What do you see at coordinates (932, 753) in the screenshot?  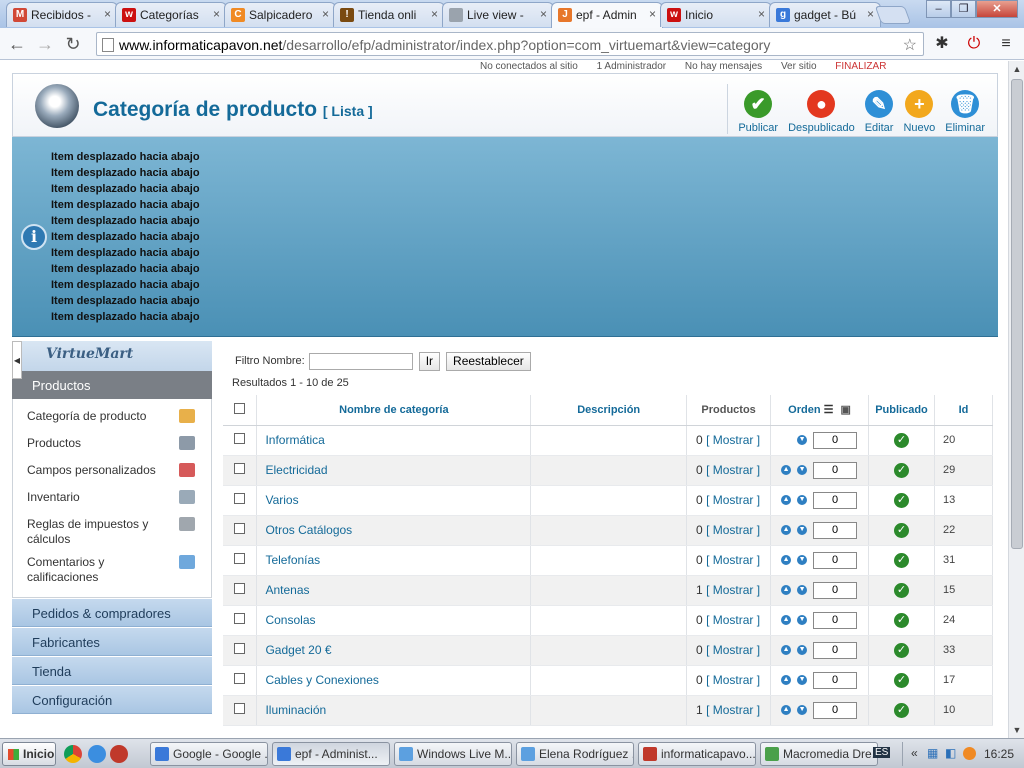 I see `network-icon: ▦` at bounding box center [932, 753].